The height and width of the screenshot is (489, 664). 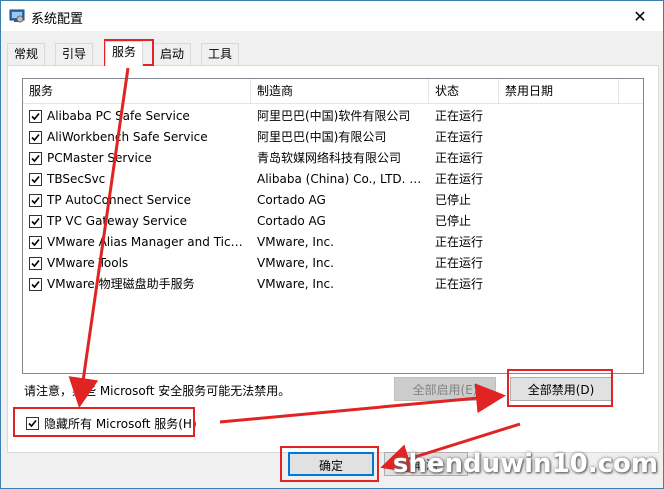 What do you see at coordinates (99, 158) in the screenshot?
I see `service-name: PCMaster Service` at bounding box center [99, 158].